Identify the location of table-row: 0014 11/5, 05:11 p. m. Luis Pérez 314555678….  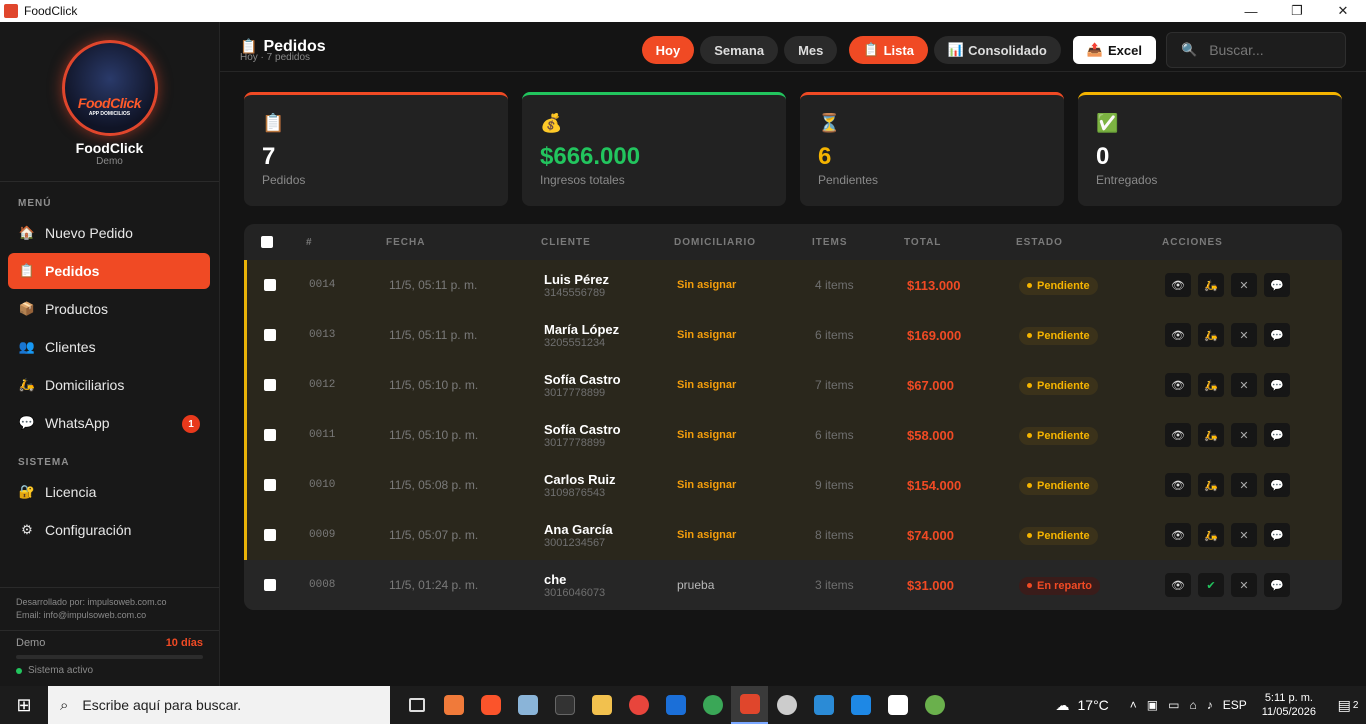
(793, 285).